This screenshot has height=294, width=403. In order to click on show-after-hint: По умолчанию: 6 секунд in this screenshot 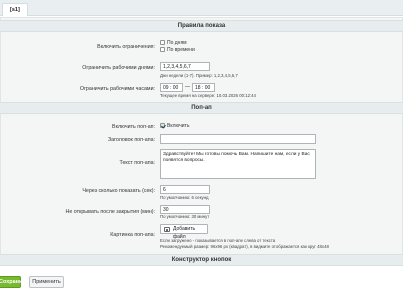, I will do `click(184, 197)`.